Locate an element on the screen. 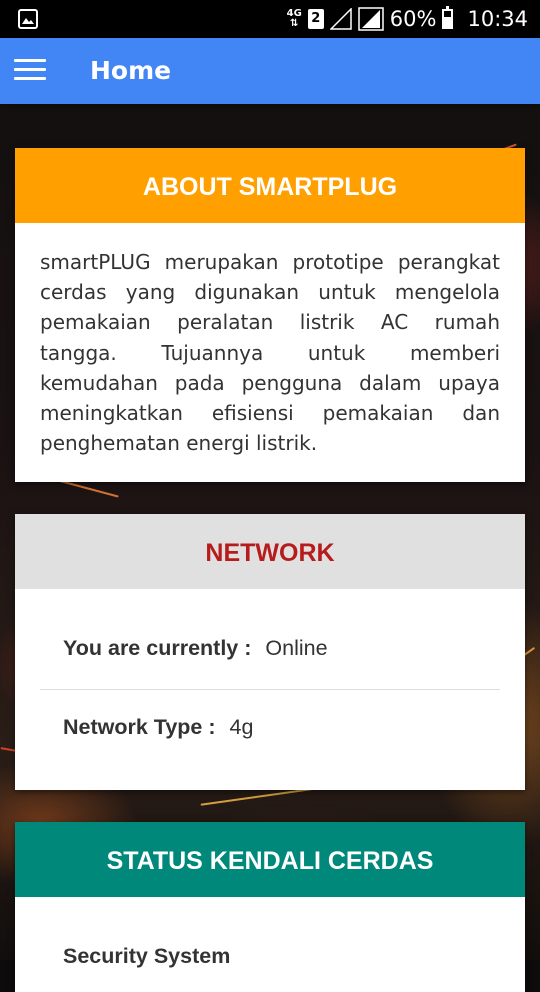 The width and height of the screenshot is (540, 992). connection-status-row: You are currently : Online is located at coordinates (195, 648).